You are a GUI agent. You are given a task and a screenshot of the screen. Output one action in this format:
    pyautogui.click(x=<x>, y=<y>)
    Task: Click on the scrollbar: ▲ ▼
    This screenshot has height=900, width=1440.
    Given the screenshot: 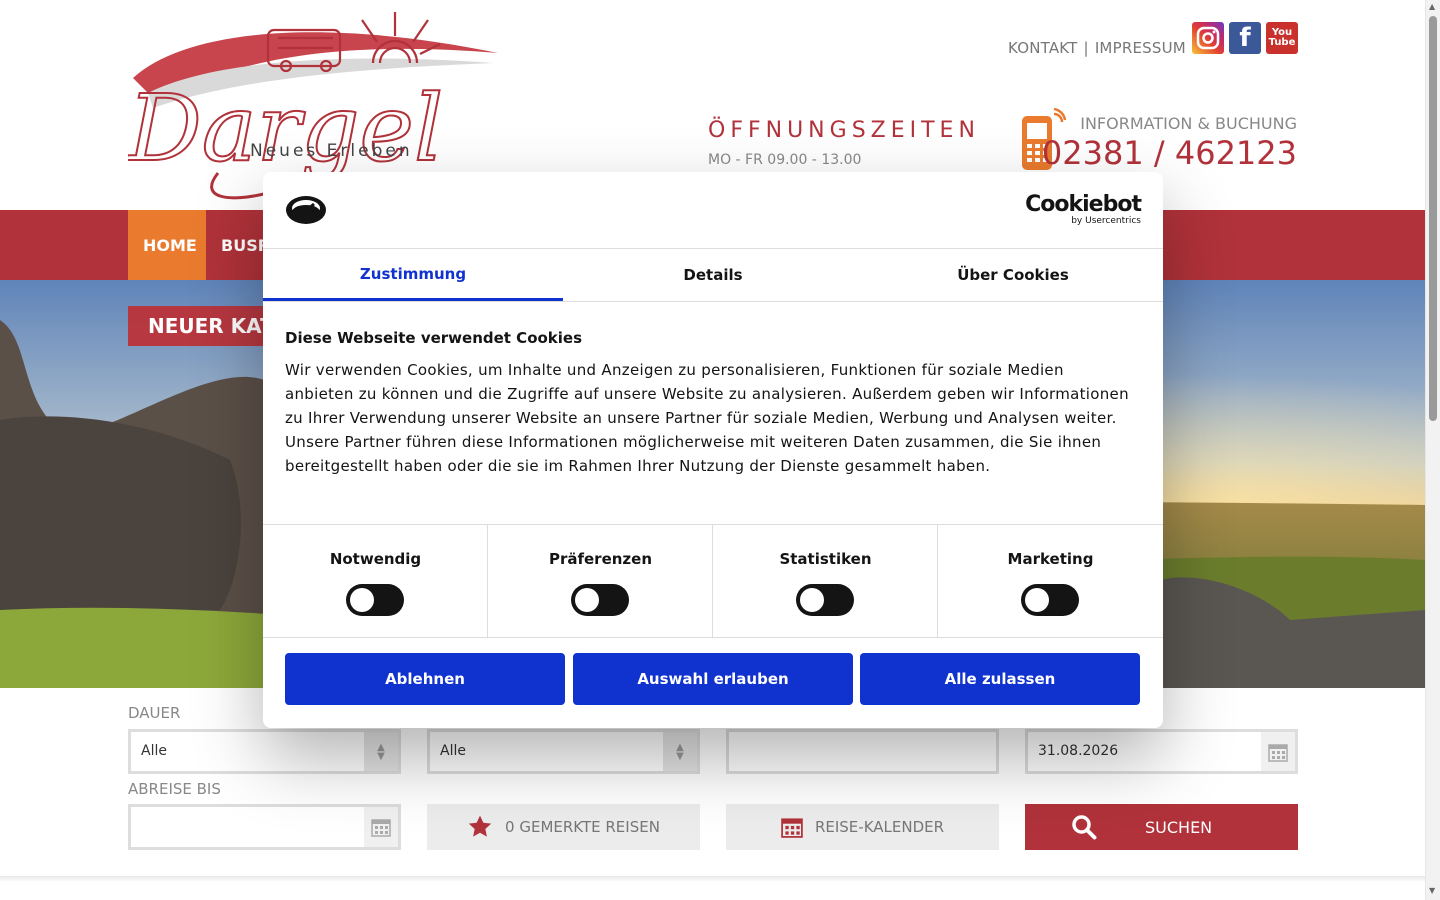 What is the action you would take?
    pyautogui.click(x=1432, y=450)
    